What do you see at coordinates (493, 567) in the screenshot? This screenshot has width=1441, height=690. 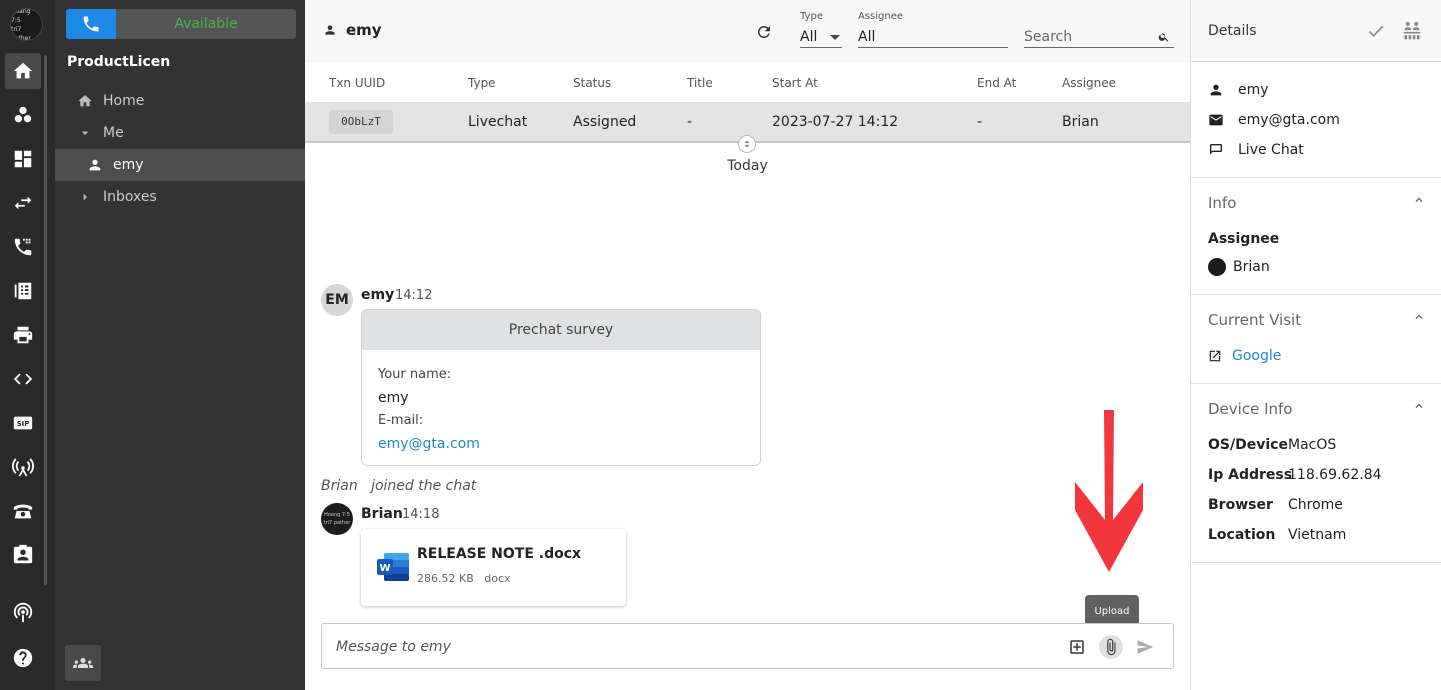 I see `file-attachment: W RELEASE NOTE .docx 286.52 KB docx` at bounding box center [493, 567].